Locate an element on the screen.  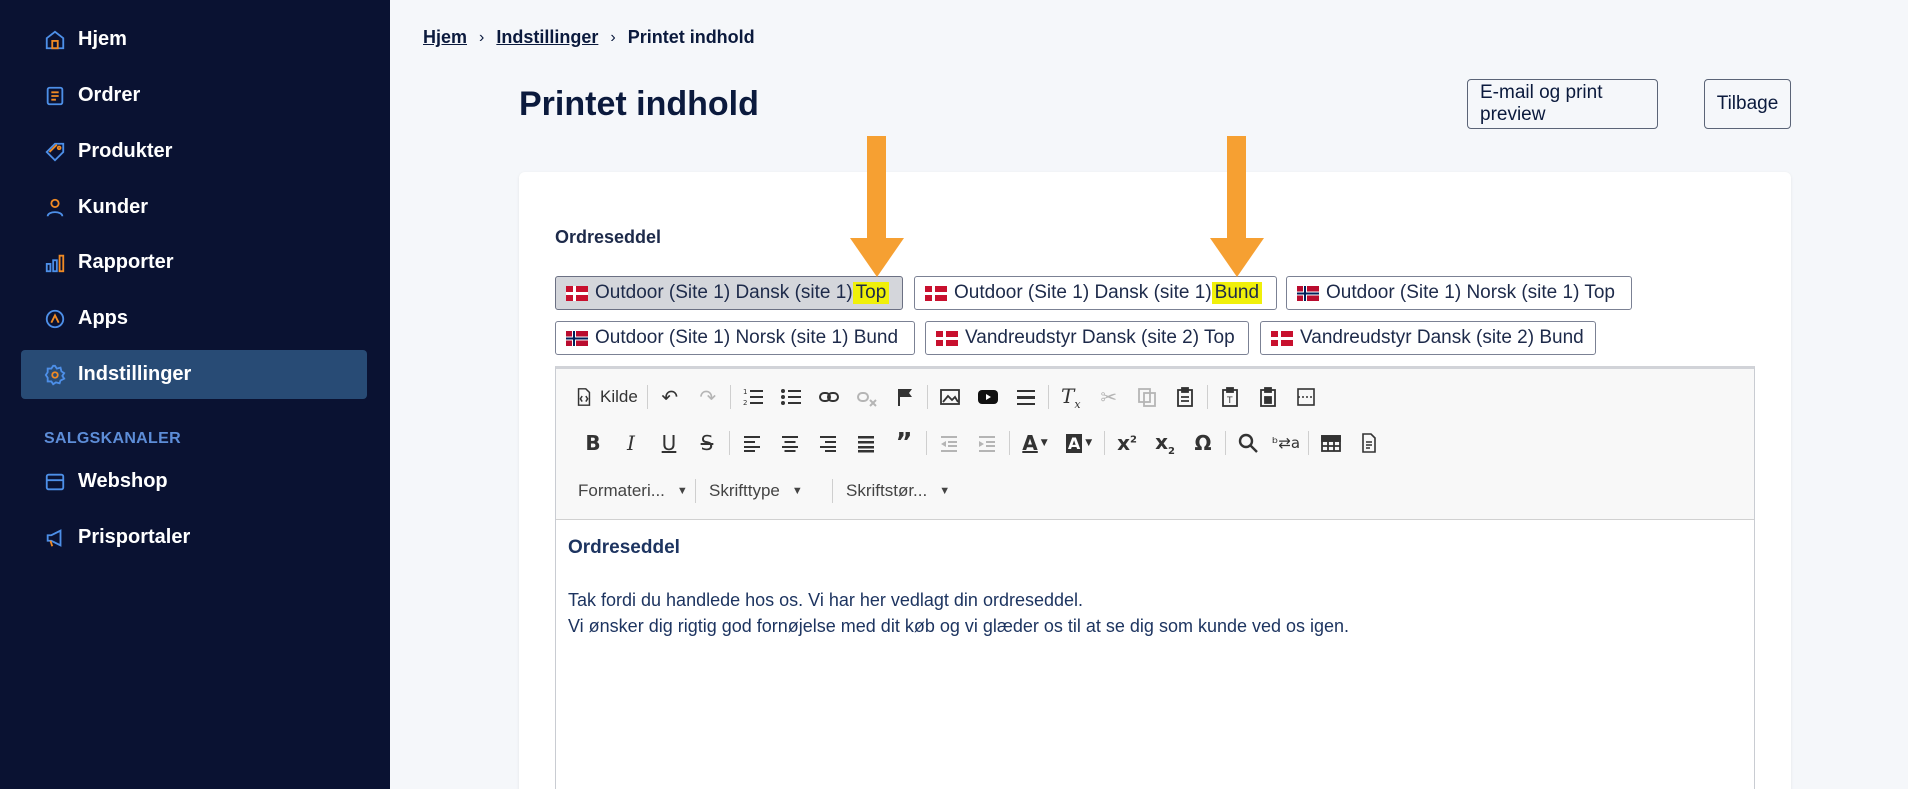
remove-format-button: Tx is located at coordinates (1071, 397).